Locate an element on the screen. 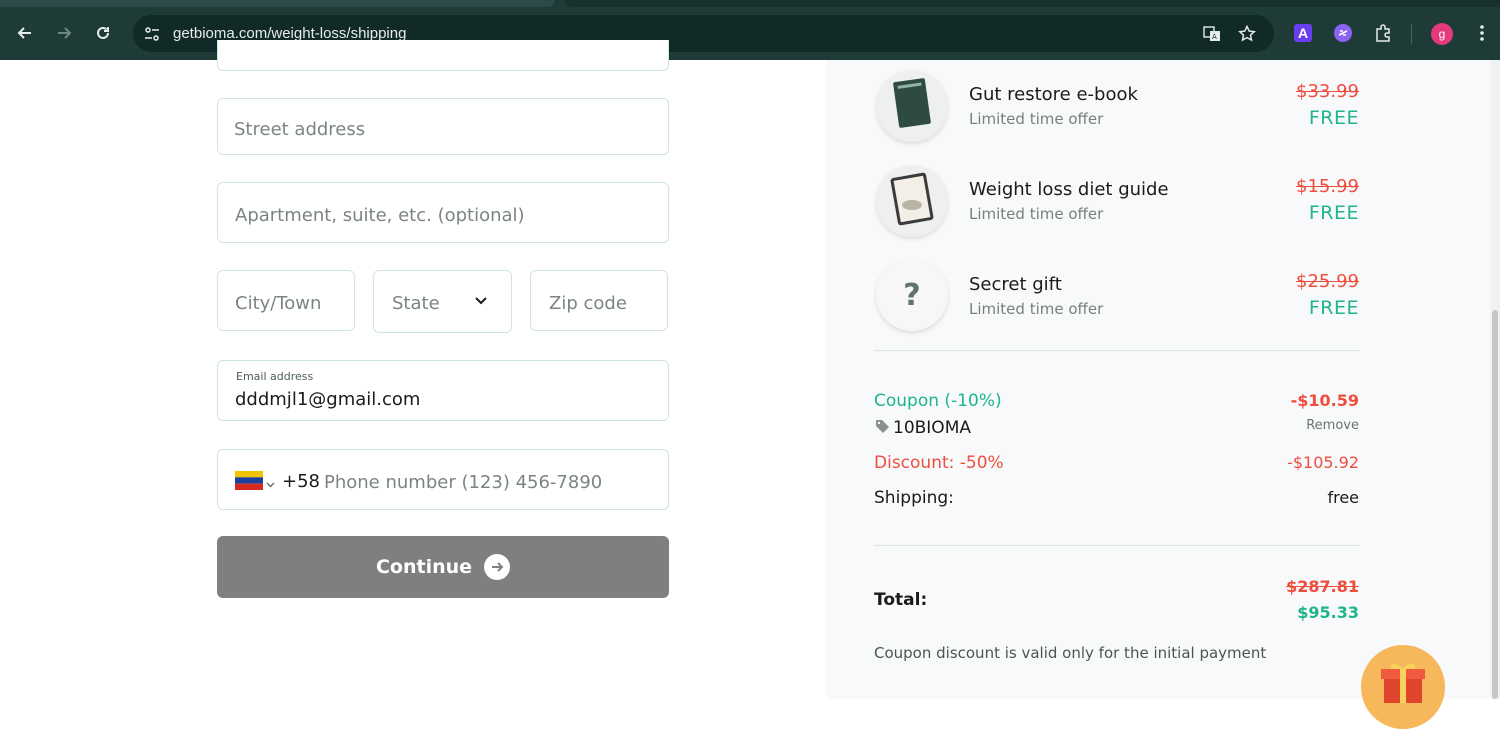 This screenshot has height=729, width=1500. discount-value: -$105.92 is located at coordinates (1323, 462).